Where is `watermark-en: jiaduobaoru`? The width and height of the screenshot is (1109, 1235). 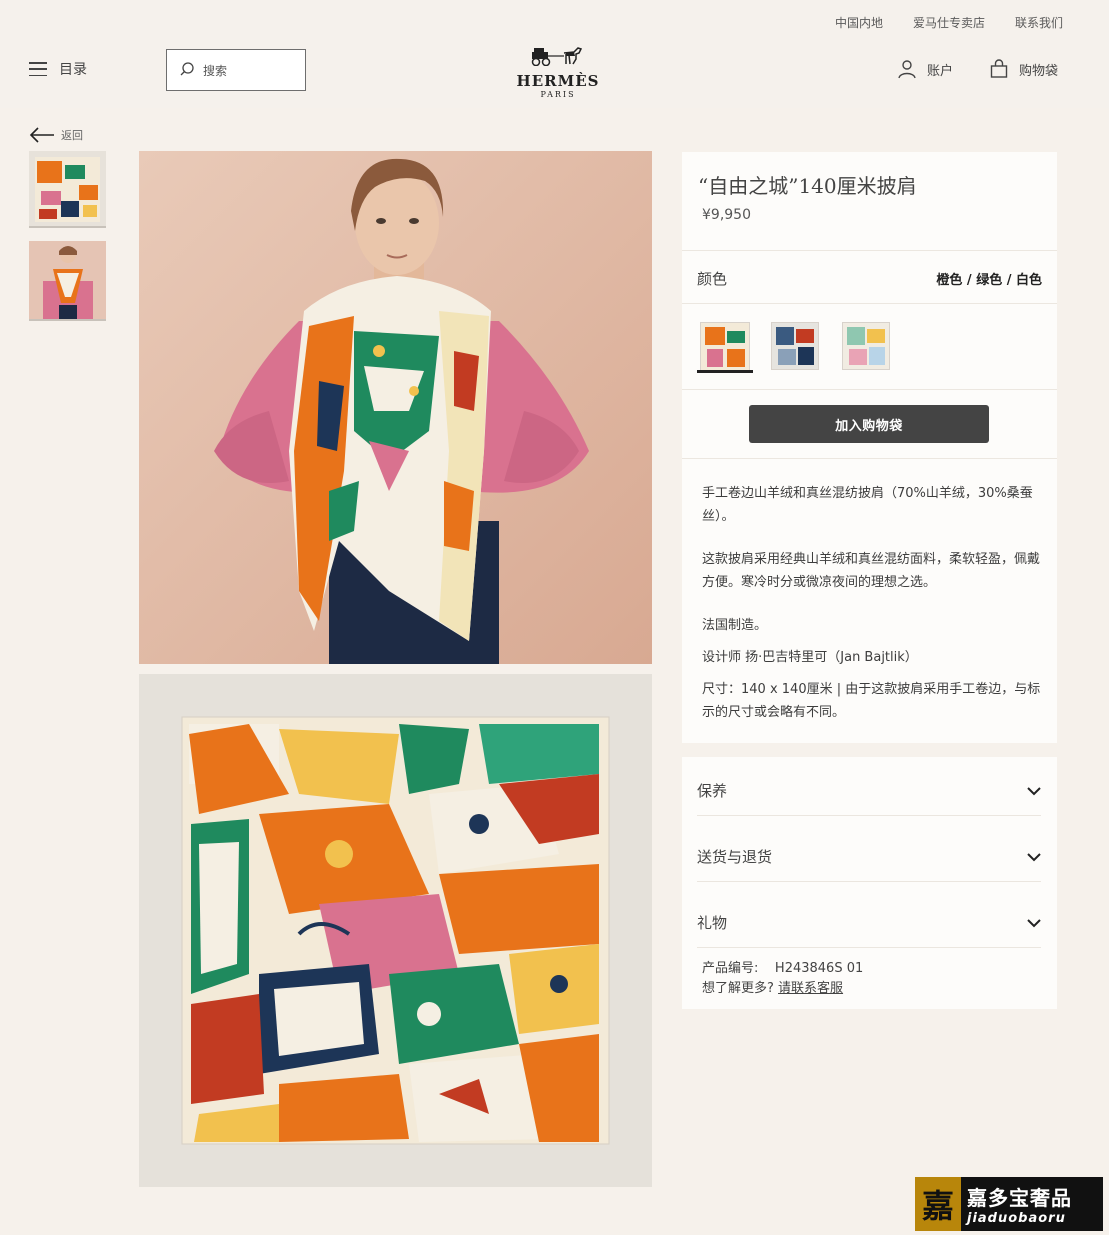 watermark-en: jiaduobaoru is located at coordinates (1016, 1218).